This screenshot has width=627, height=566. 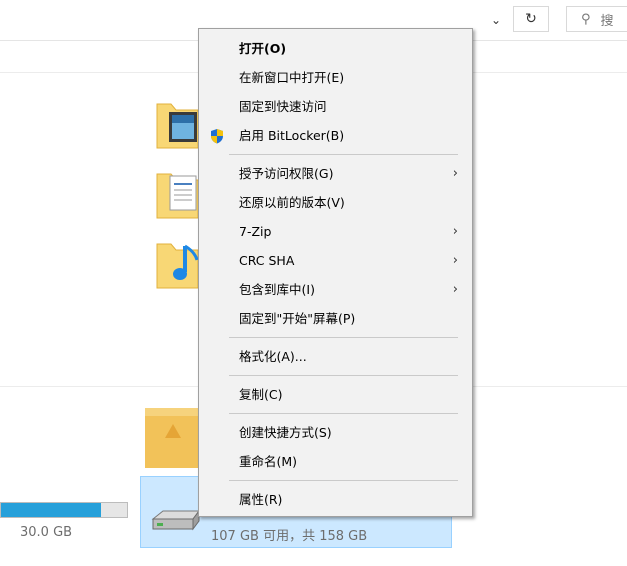 What do you see at coordinates (268, 461) in the screenshot?
I see `menu-item-label: 重命名(M)` at bounding box center [268, 461].